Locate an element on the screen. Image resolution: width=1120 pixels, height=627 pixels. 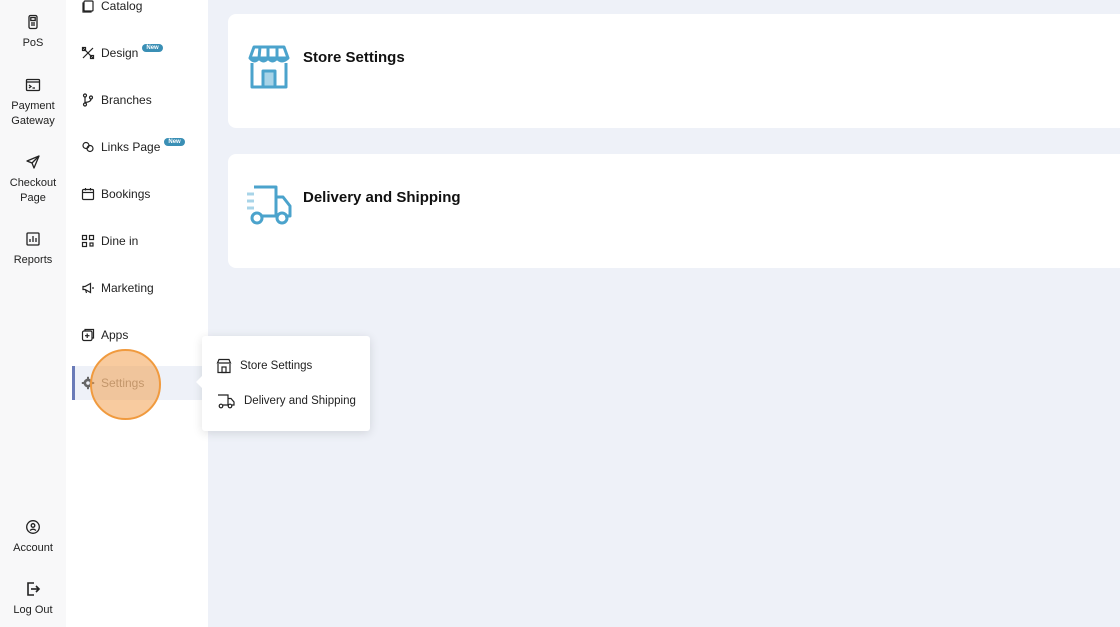
nav-label: Marketing is located at coordinates (127, 288).